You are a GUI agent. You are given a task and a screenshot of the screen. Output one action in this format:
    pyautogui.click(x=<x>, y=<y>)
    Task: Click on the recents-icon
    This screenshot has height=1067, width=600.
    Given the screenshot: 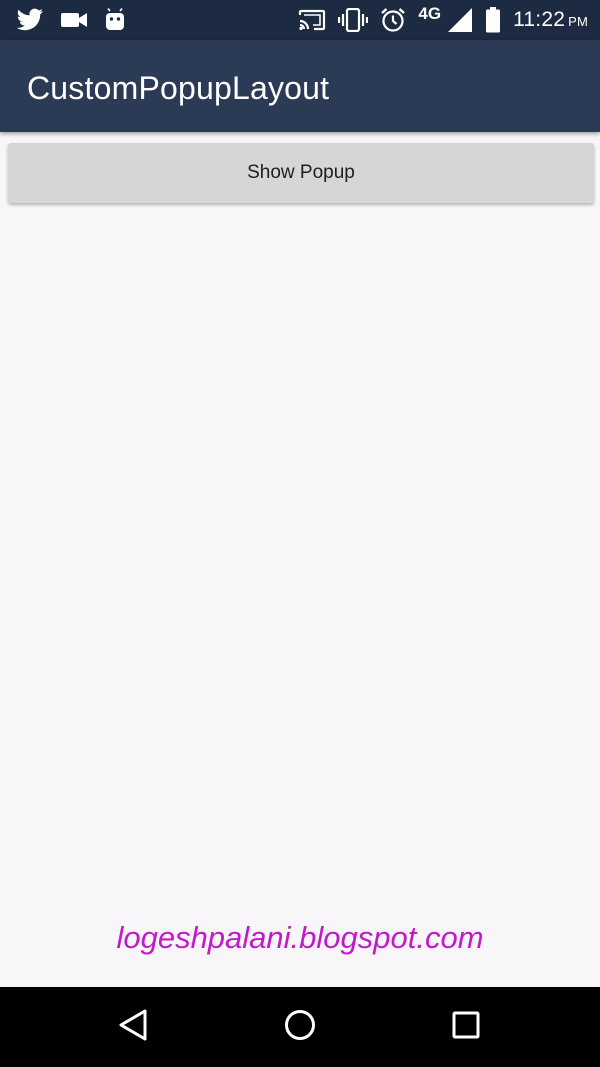 What is the action you would take?
    pyautogui.click(x=466, y=1027)
    